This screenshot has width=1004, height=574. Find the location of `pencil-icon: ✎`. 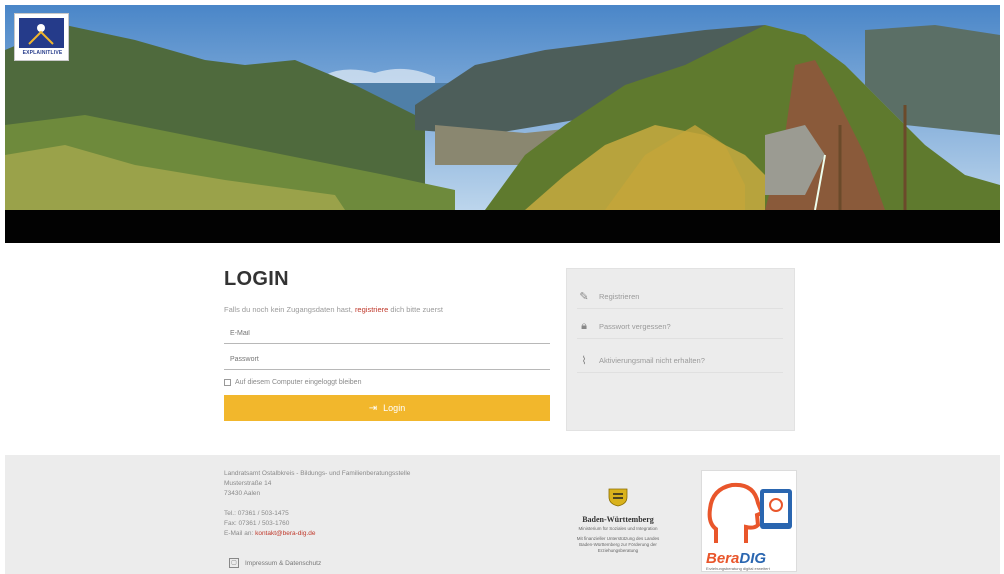

pencil-icon: ✎ is located at coordinates (584, 297).